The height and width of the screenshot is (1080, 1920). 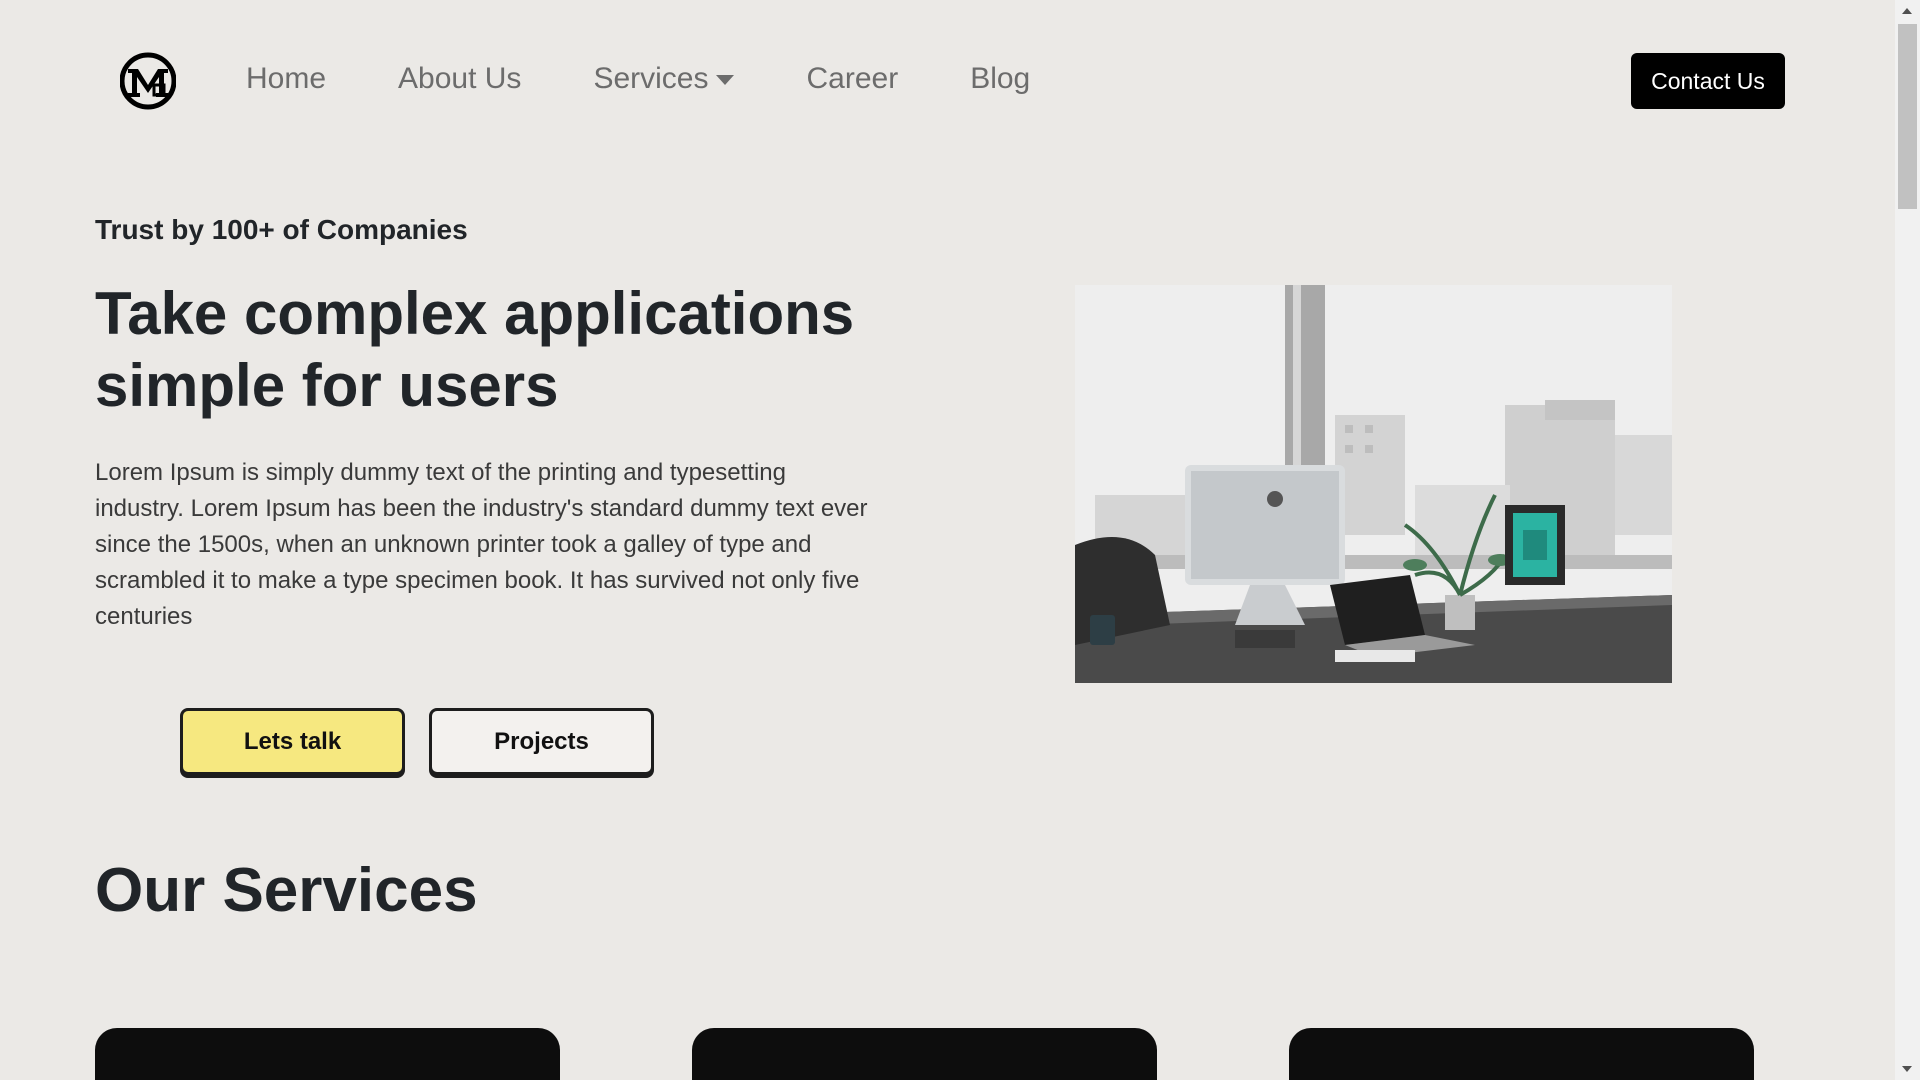 I want to click on vertical-scrollbar, so click(x=1907, y=540).